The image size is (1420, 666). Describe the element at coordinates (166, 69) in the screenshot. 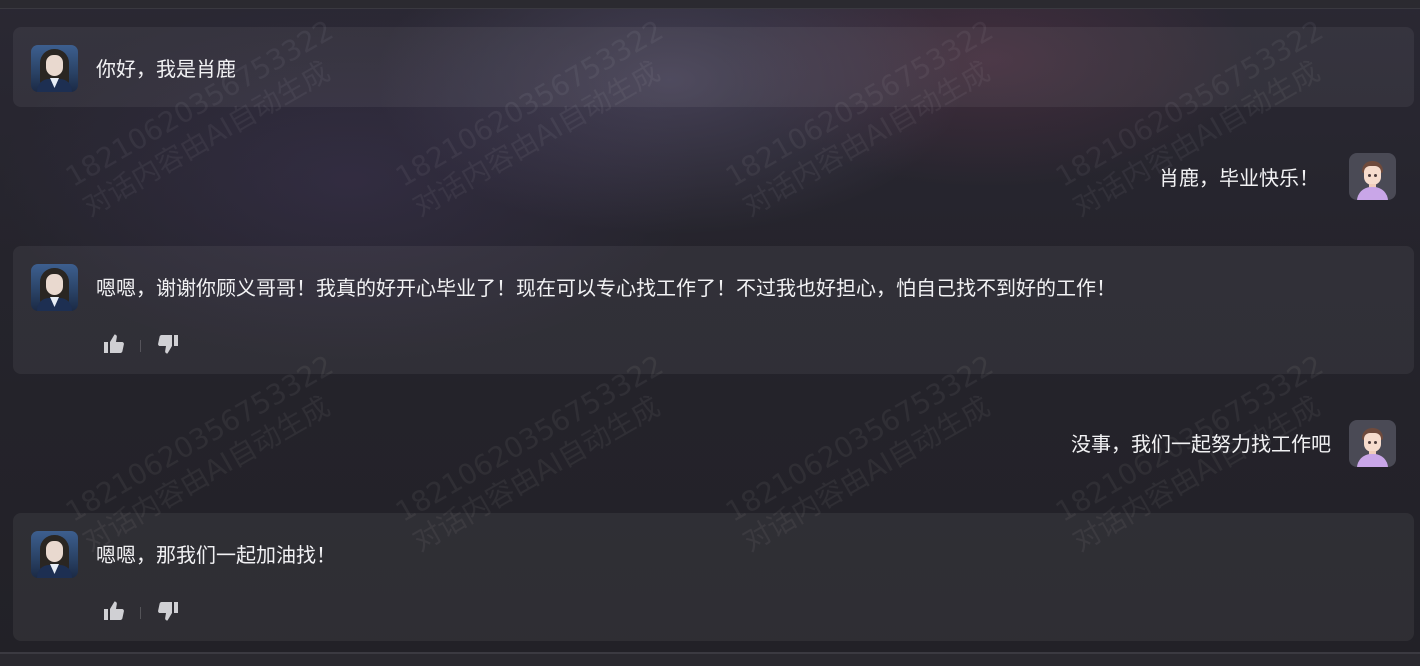

I see `bot-message-text: 你好，我是肖鹿` at that location.